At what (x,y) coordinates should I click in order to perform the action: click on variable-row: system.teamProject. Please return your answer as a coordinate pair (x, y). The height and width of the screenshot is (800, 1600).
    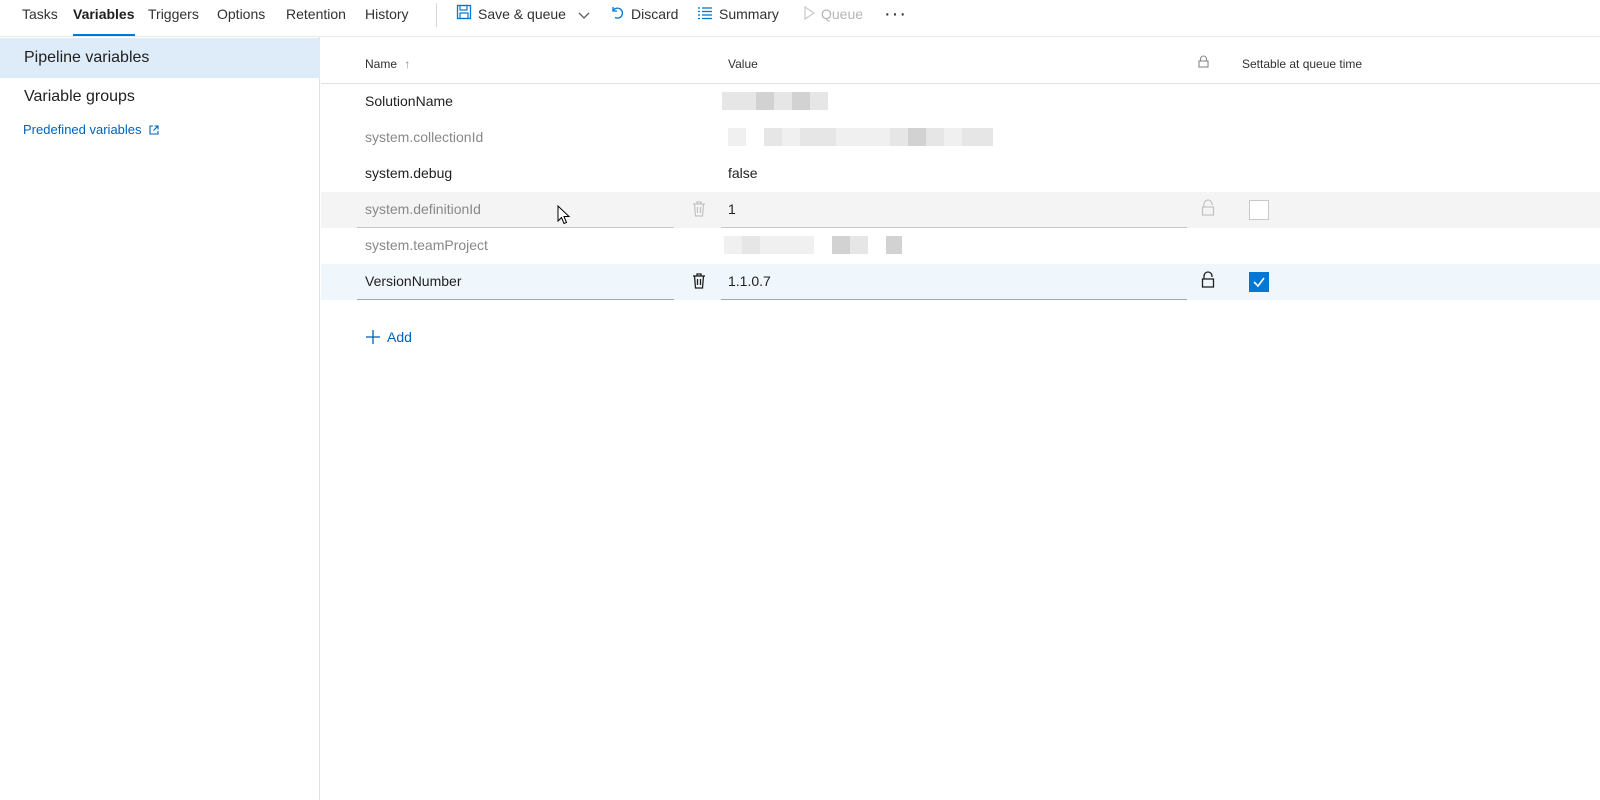
    Looking at the image, I should click on (960, 246).